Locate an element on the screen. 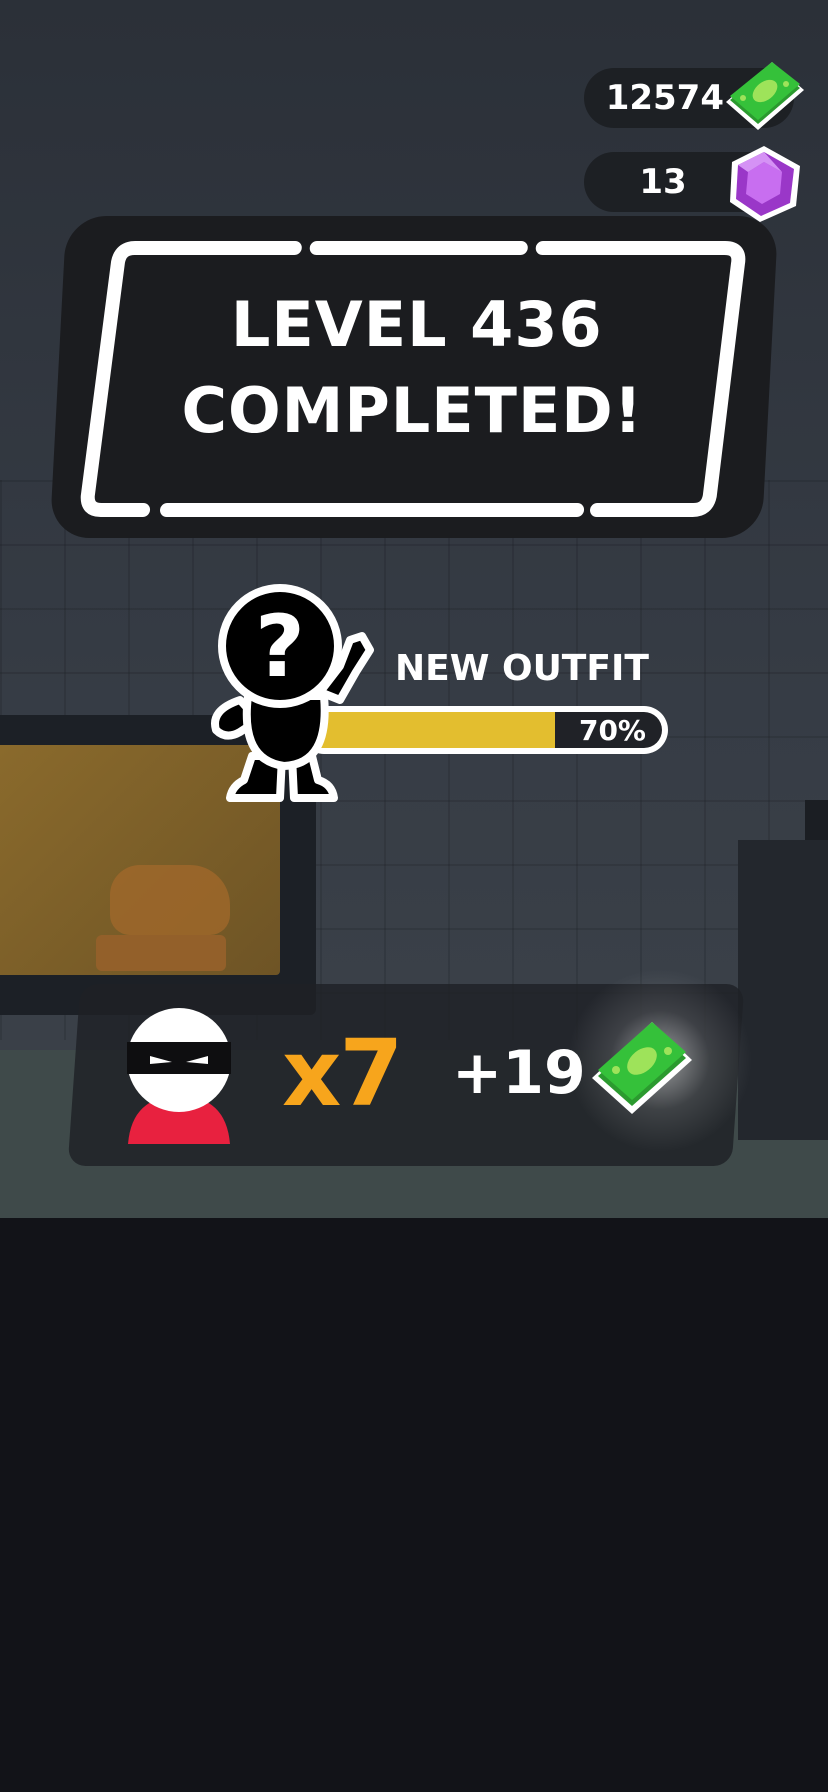  cash-counter: 12574 is located at coordinates (694, 96).